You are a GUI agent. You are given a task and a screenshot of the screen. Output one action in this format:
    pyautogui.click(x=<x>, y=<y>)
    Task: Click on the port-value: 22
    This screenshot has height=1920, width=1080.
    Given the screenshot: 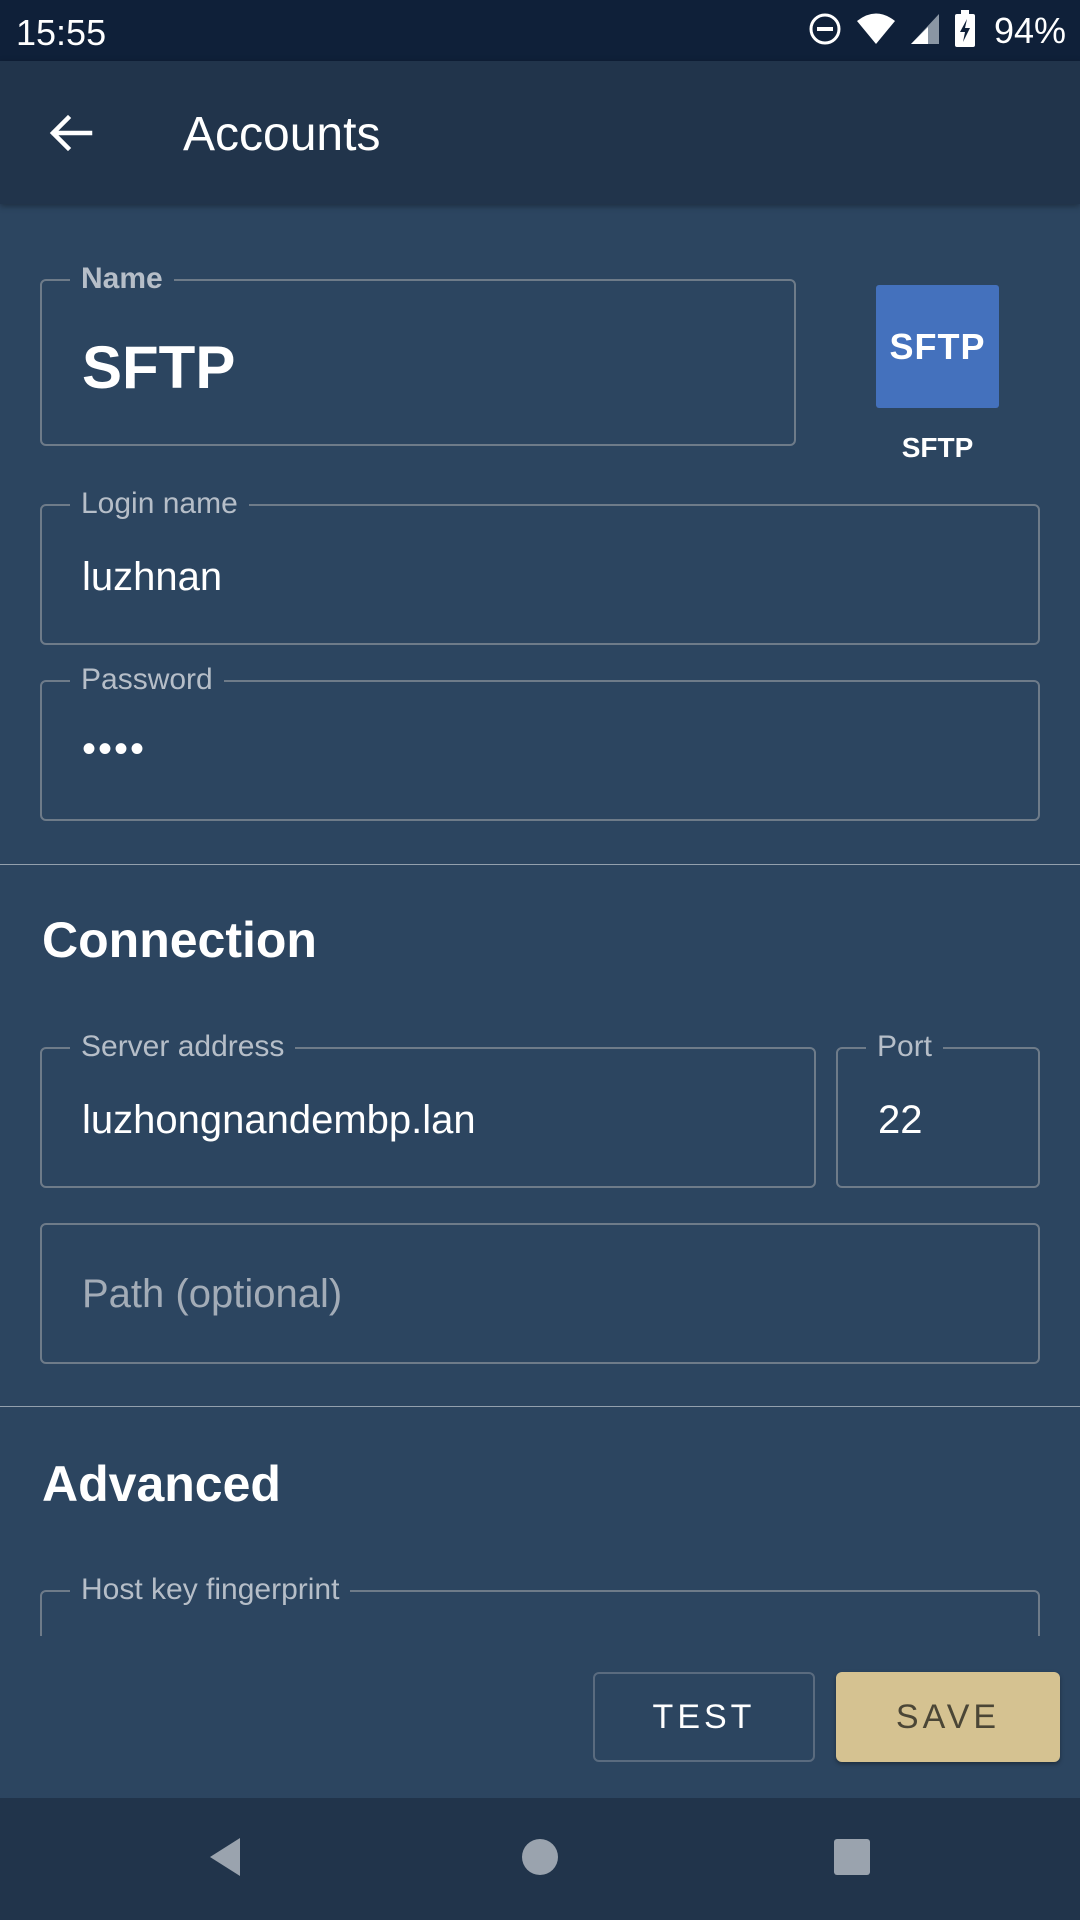 What is the action you would take?
    pyautogui.click(x=900, y=1120)
    